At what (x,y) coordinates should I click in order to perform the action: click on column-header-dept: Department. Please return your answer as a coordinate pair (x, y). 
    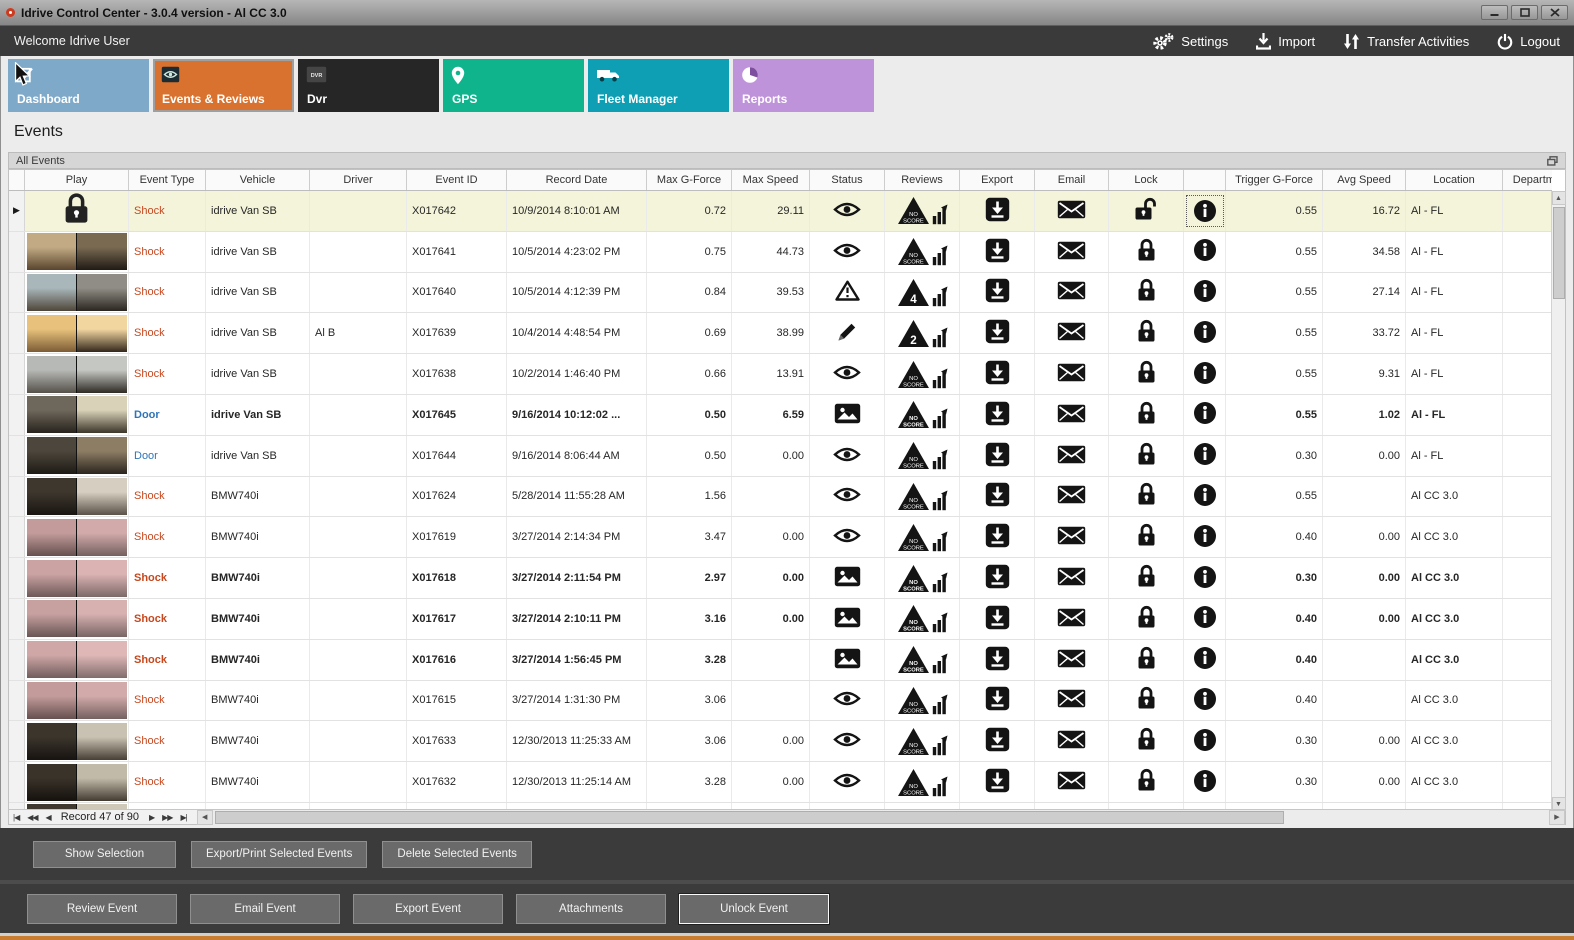
    Looking at the image, I should click on (1527, 180).